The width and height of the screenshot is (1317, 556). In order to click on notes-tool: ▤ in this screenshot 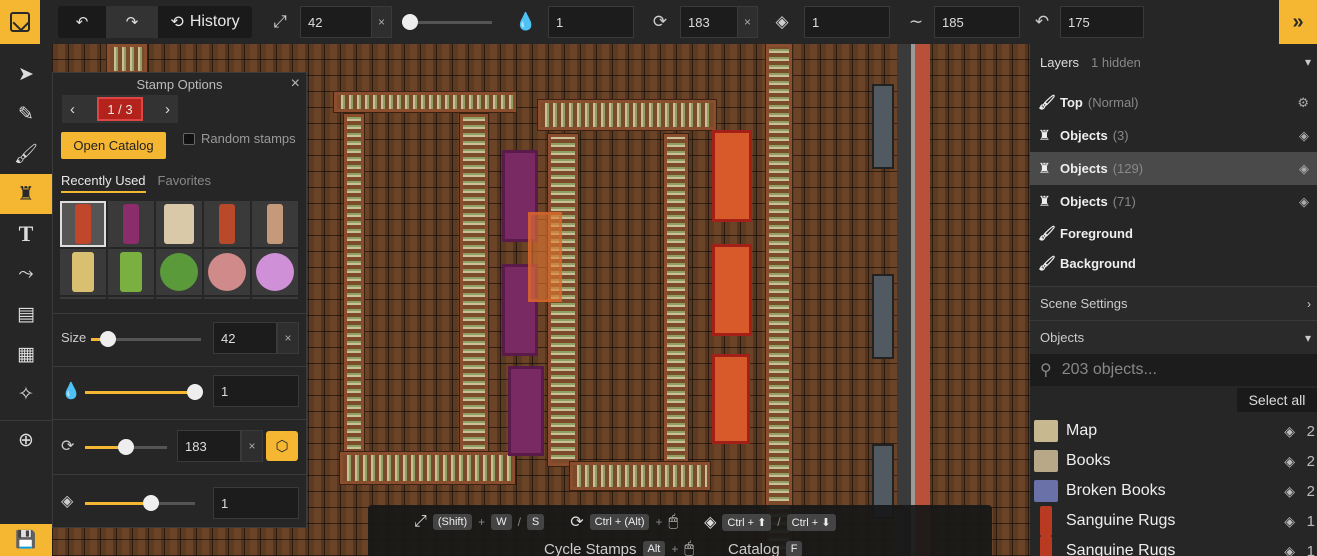, I will do `click(26, 314)`.